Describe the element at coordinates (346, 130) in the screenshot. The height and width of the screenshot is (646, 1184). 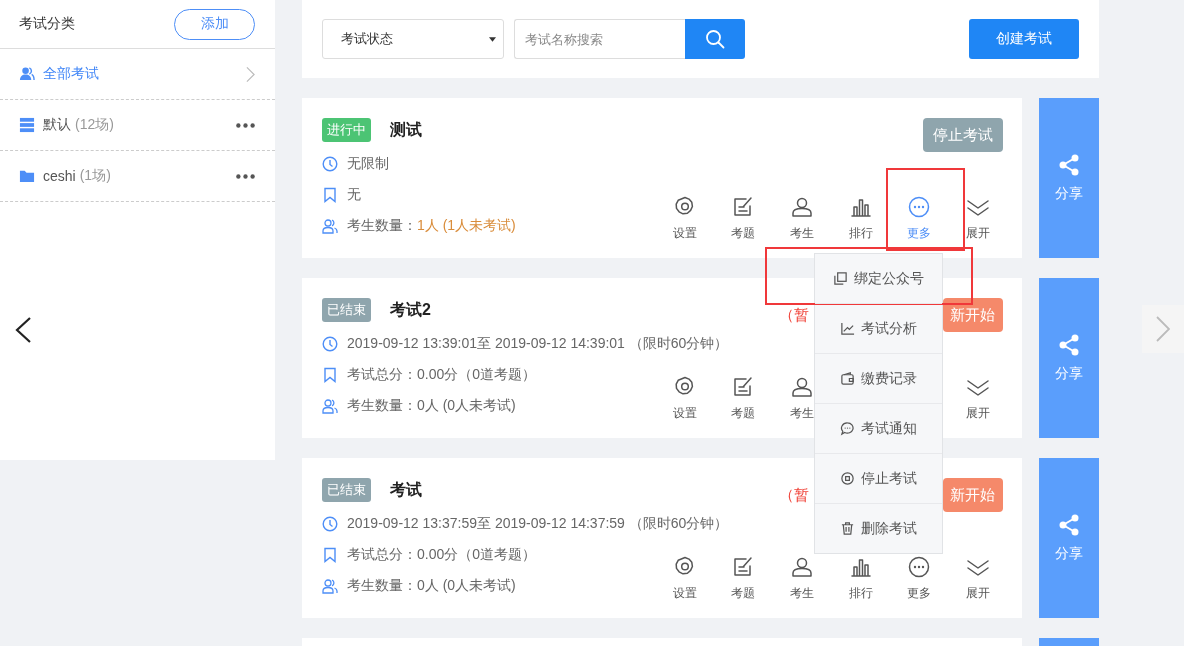
I see `status-badge: 进行中` at that location.